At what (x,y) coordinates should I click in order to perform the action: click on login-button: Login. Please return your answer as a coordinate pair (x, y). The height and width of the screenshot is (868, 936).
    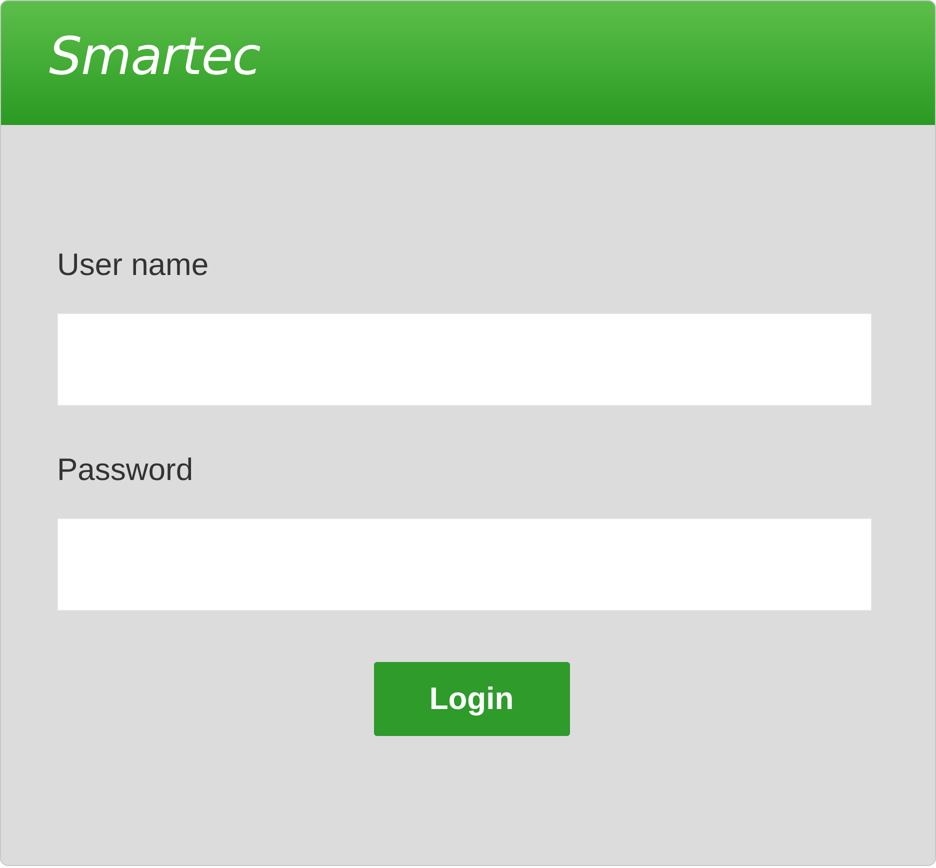
    Looking at the image, I should click on (472, 699).